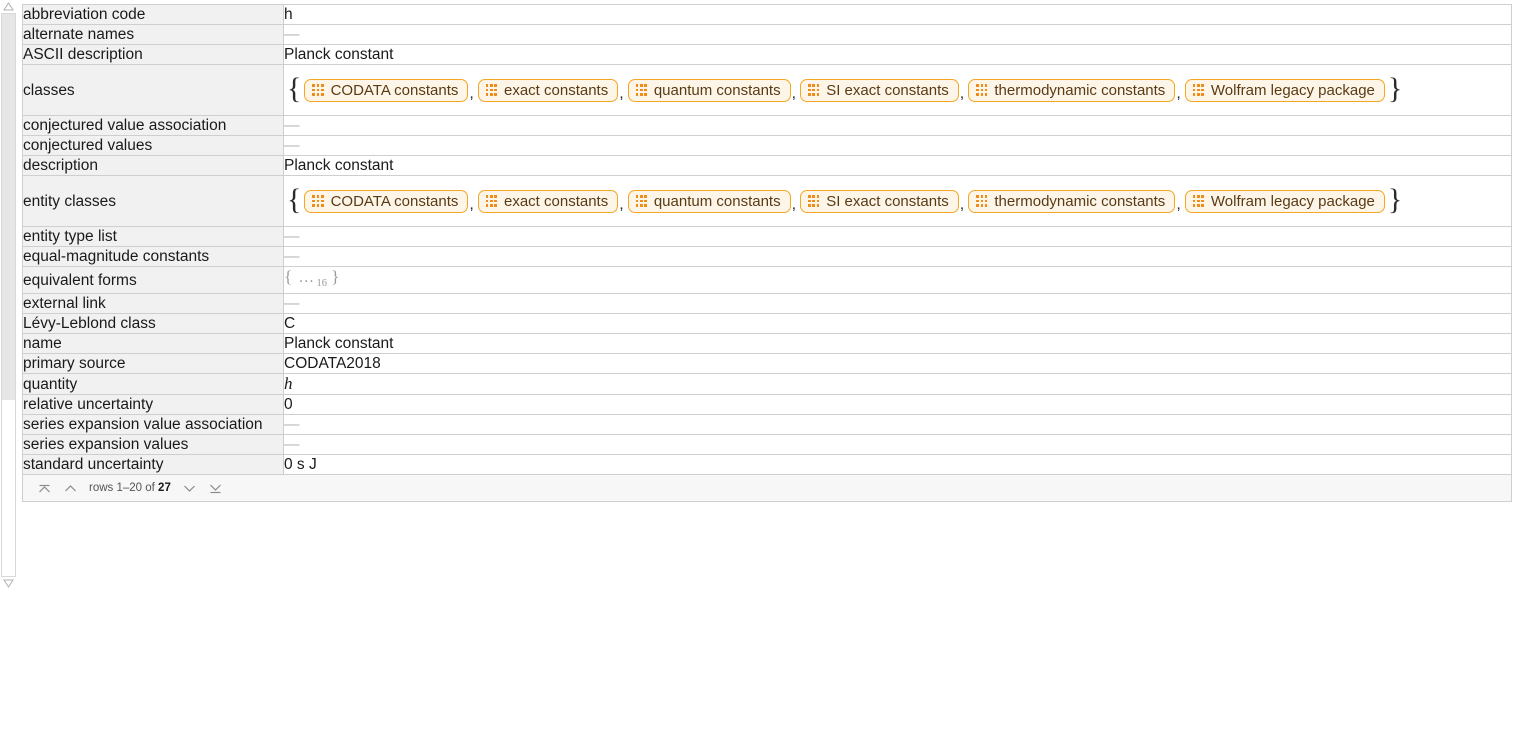 This screenshot has height=734, width=1516. What do you see at coordinates (767, 425) in the screenshot?
I see `table-row: series expansion value association —` at bounding box center [767, 425].